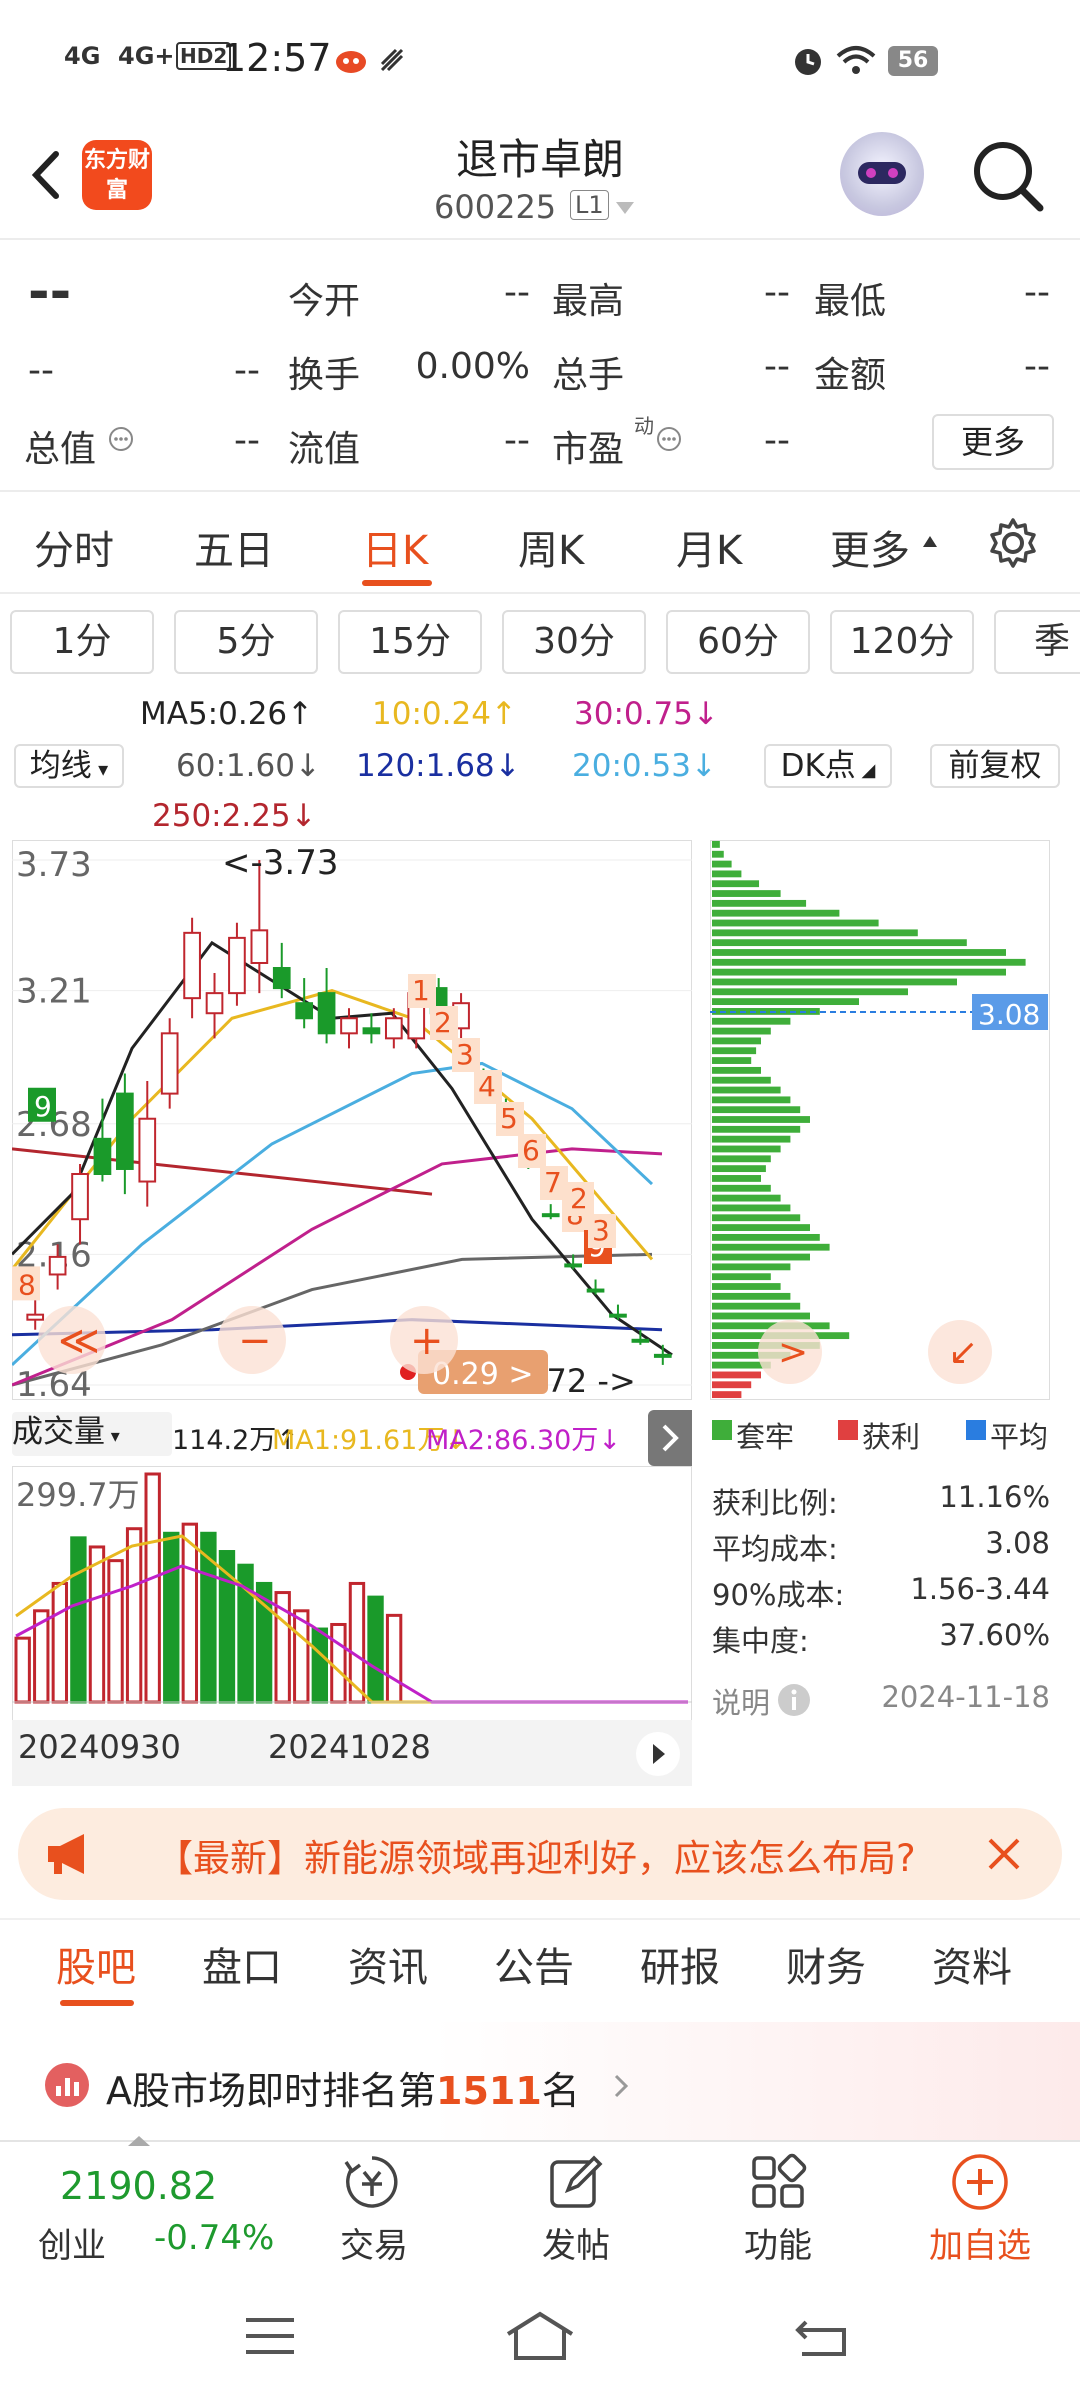 The width and height of the screenshot is (1080, 2400). I want to click on volume-selector: 成交量 ▾, so click(92, 1434).